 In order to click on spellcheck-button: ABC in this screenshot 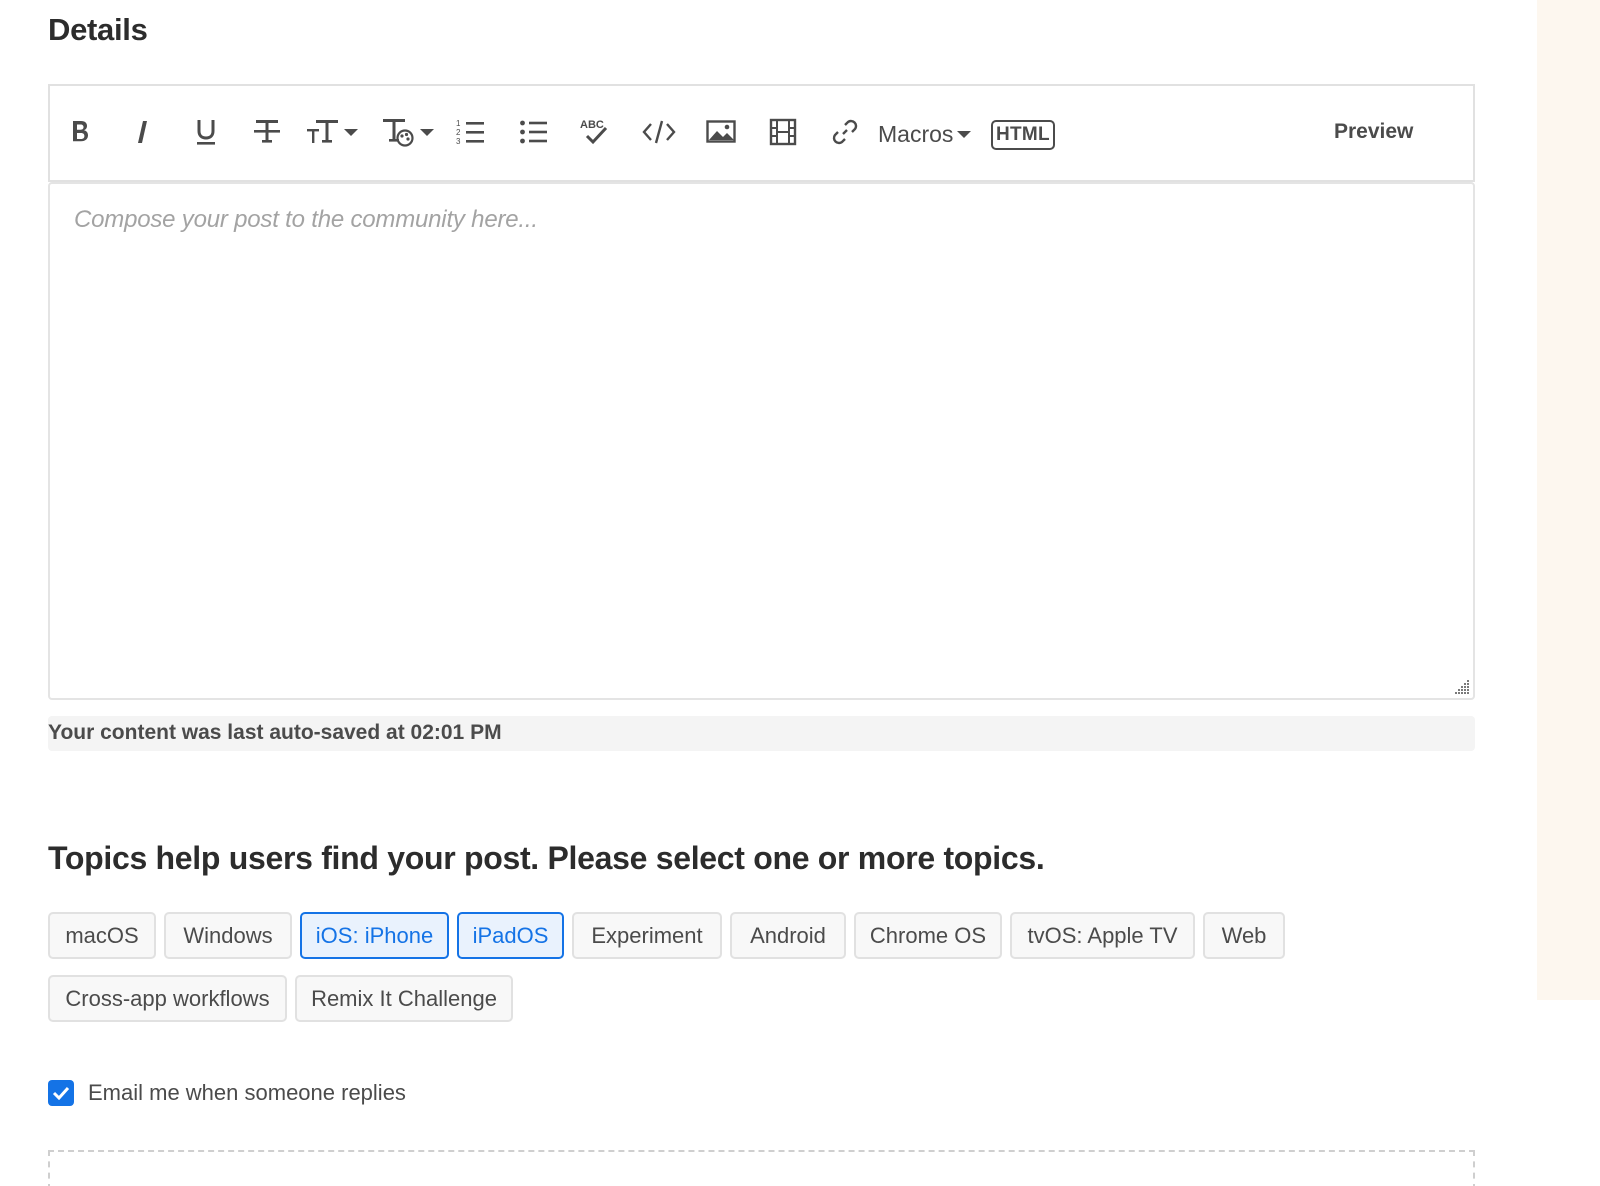, I will do `click(595, 132)`.